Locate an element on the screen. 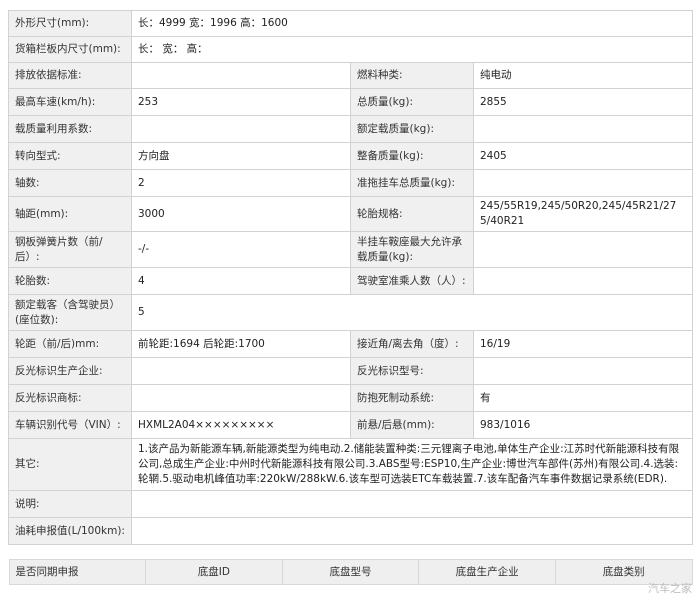 The height and width of the screenshot is (600, 700). spec-value: 2405 is located at coordinates (583, 156).